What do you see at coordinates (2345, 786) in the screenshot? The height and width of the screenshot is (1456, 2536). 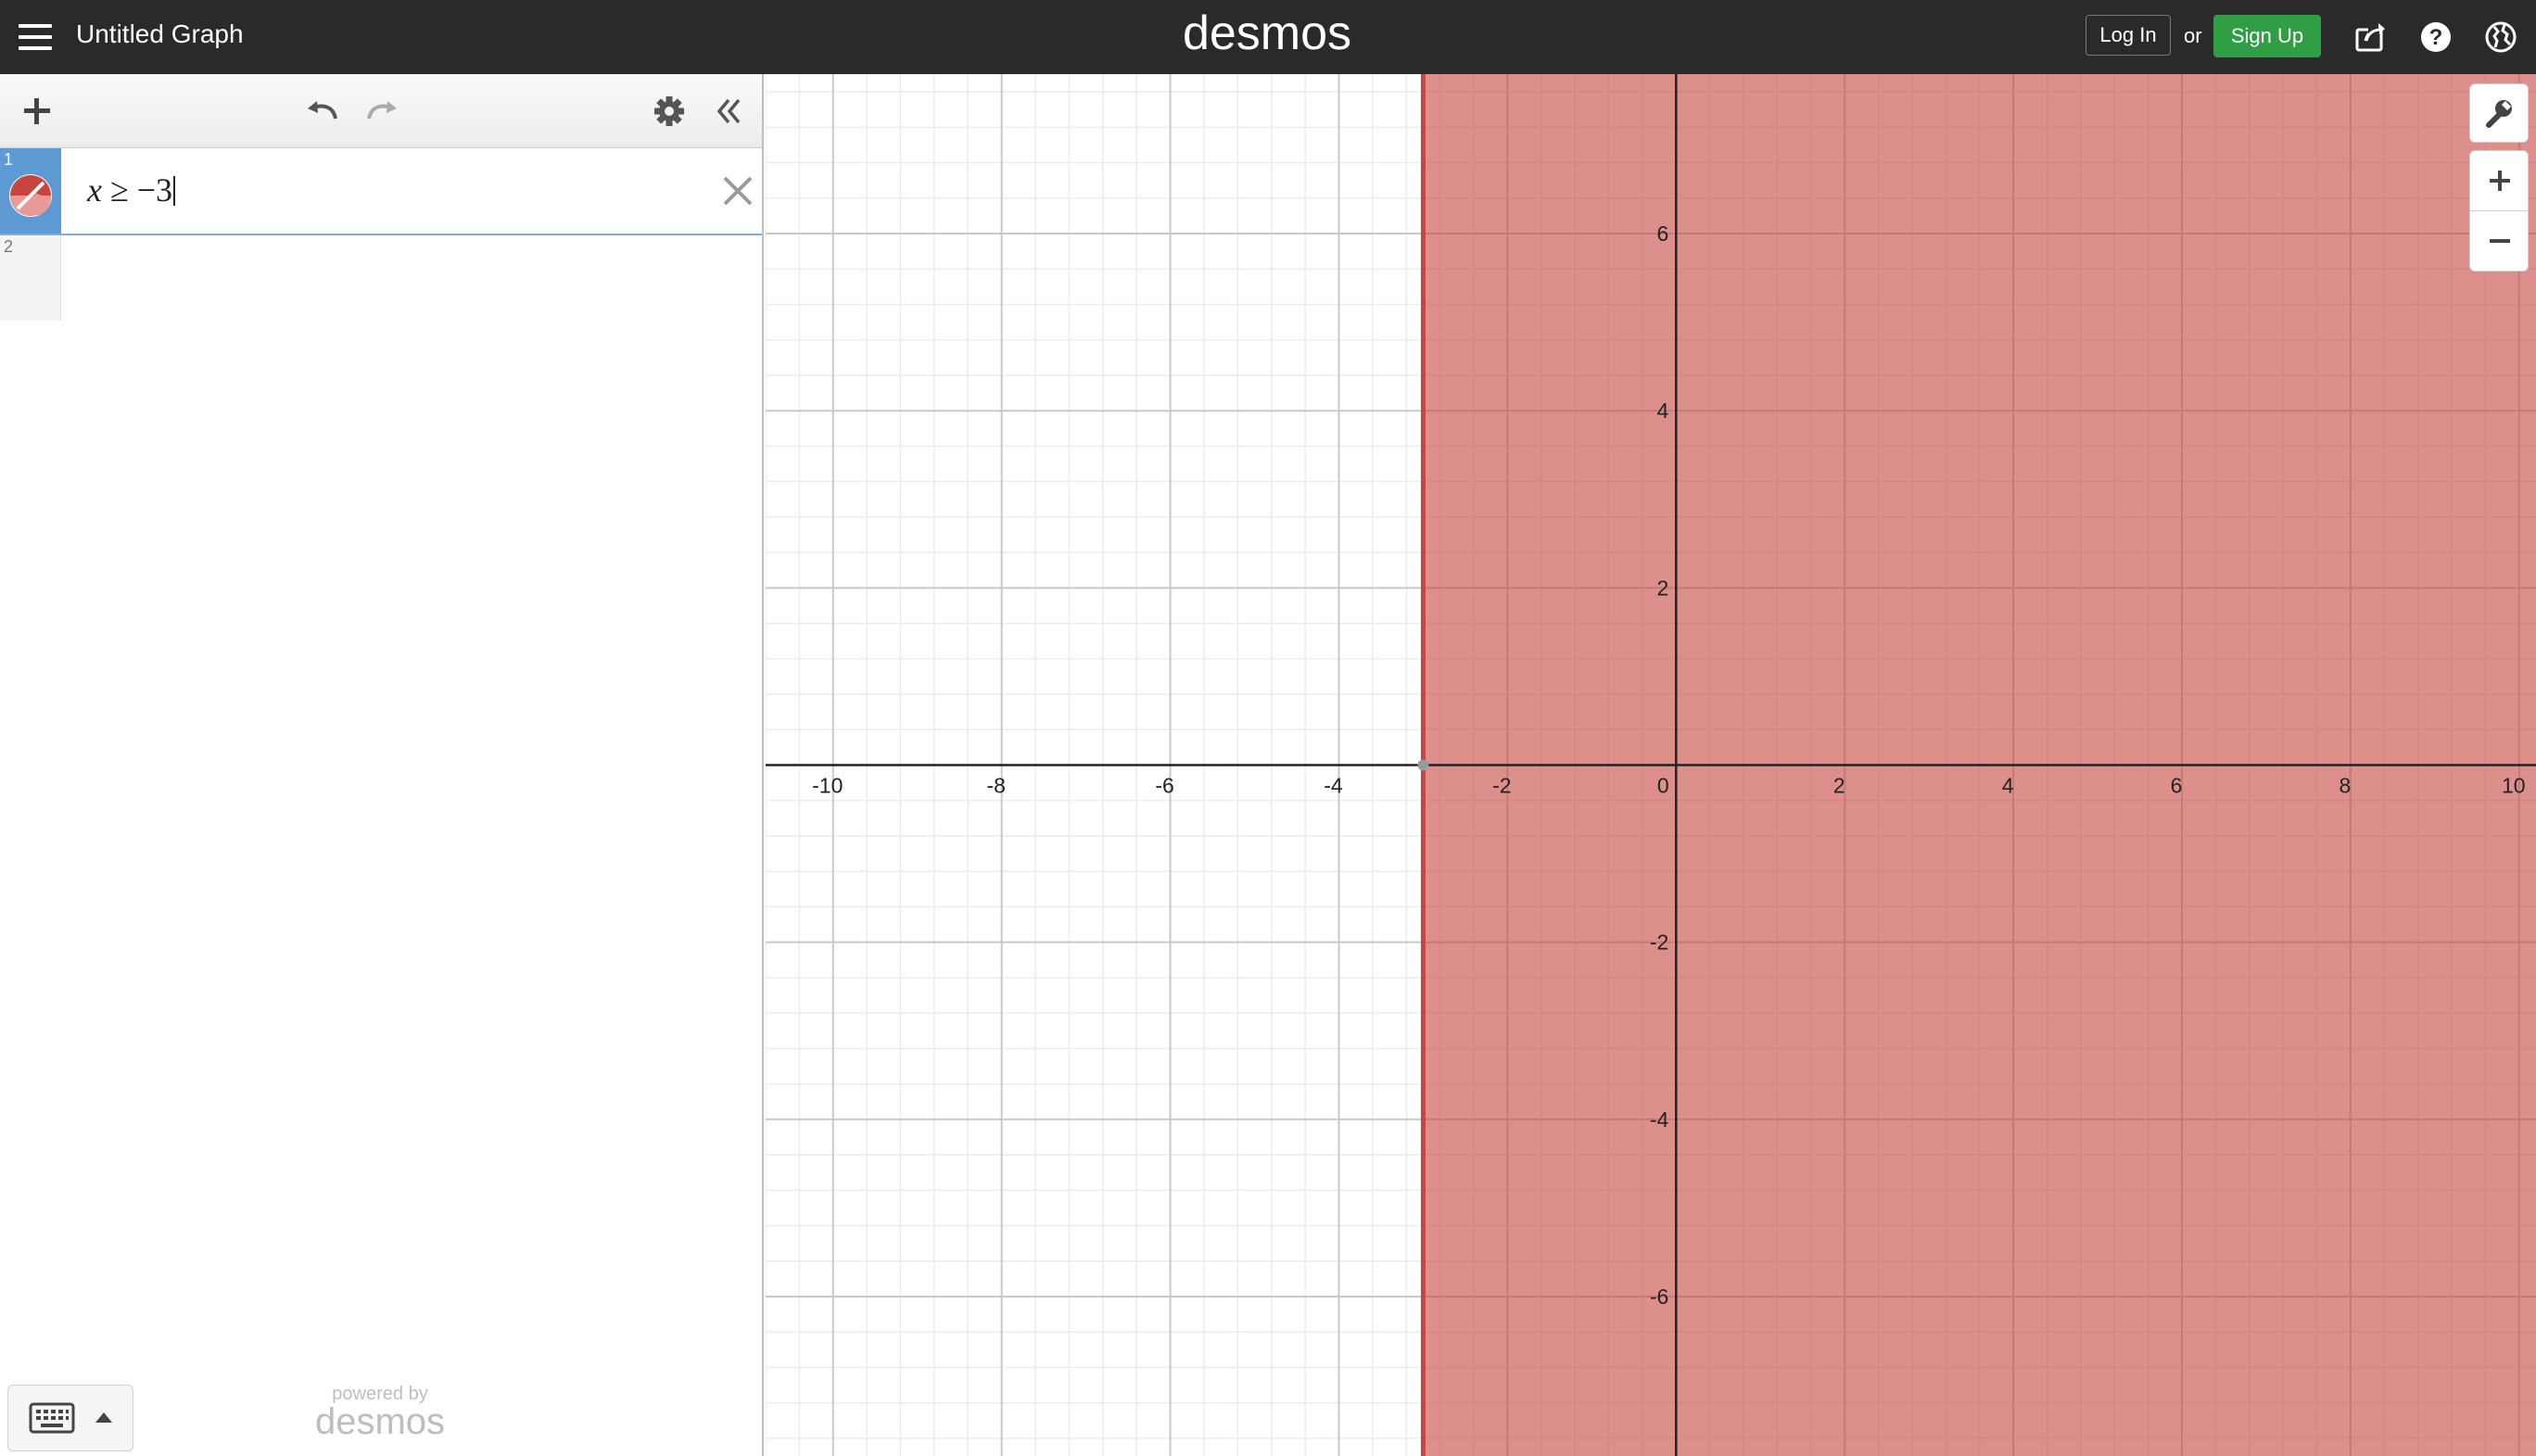 I see `x-tick-label: 8` at bounding box center [2345, 786].